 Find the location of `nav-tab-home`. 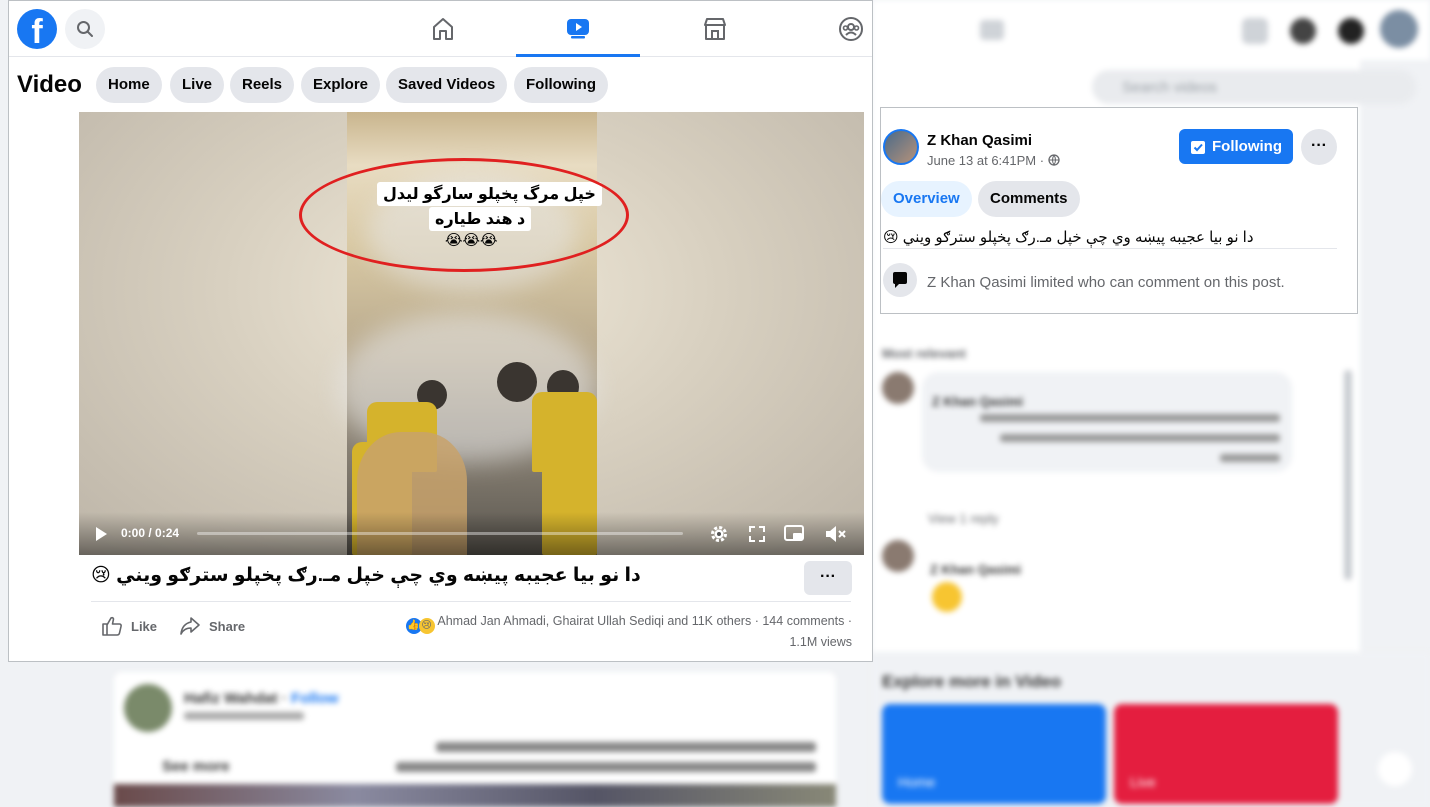

nav-tab-home is located at coordinates (443, 29).